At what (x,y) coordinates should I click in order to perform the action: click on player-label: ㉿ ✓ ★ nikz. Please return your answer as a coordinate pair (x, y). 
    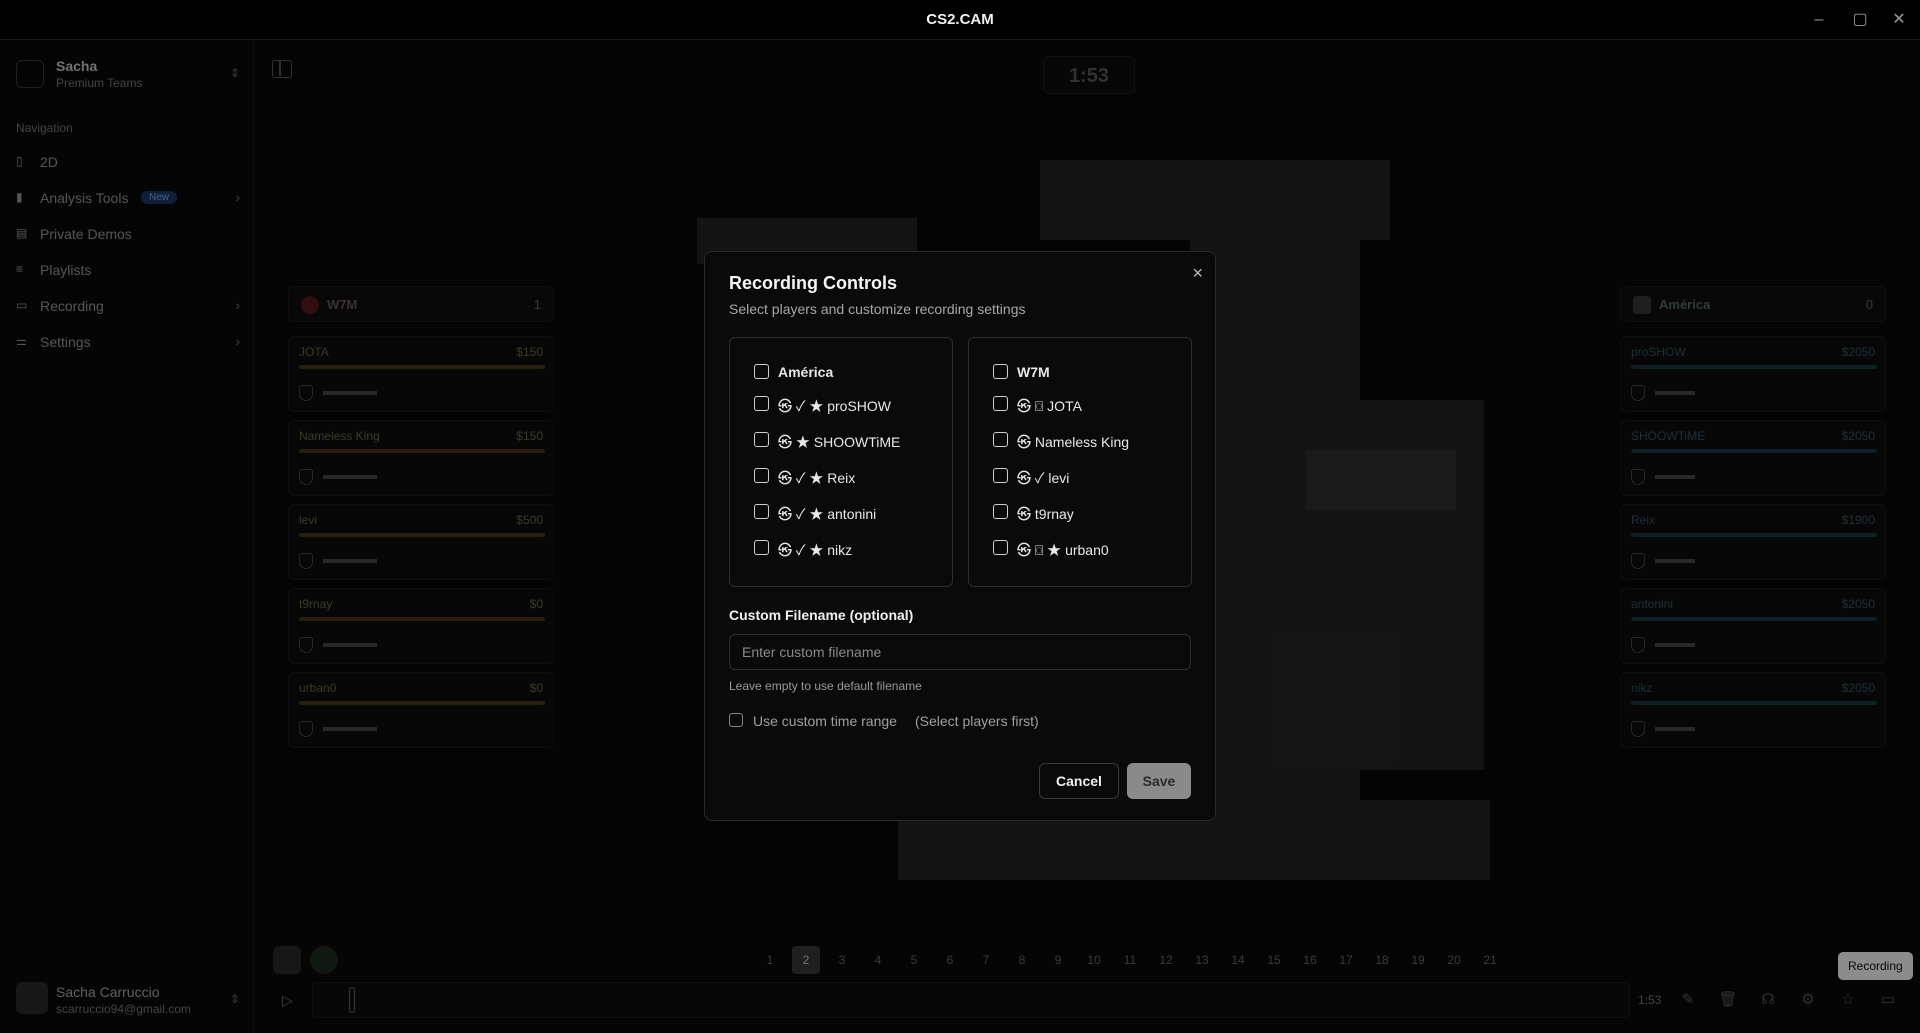
    Looking at the image, I should click on (815, 550).